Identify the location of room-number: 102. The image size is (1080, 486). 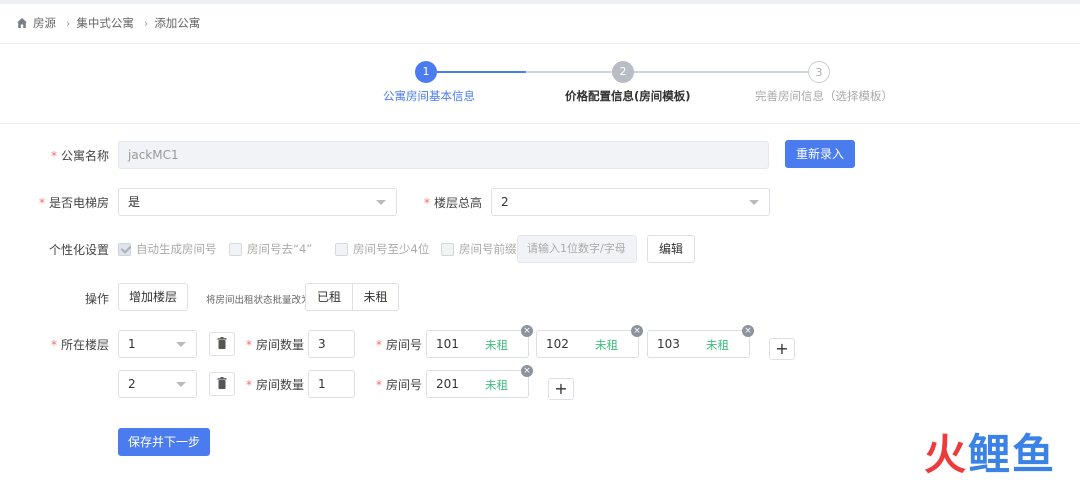
(557, 344).